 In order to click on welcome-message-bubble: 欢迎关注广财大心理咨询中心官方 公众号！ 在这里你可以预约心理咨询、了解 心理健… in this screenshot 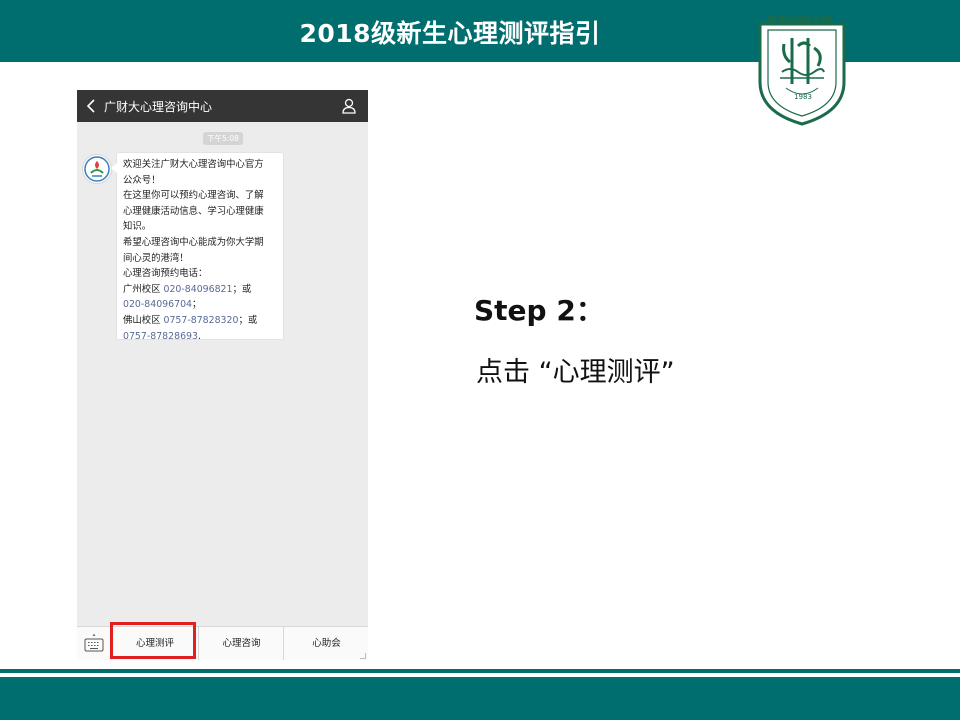, I will do `click(197, 247)`.